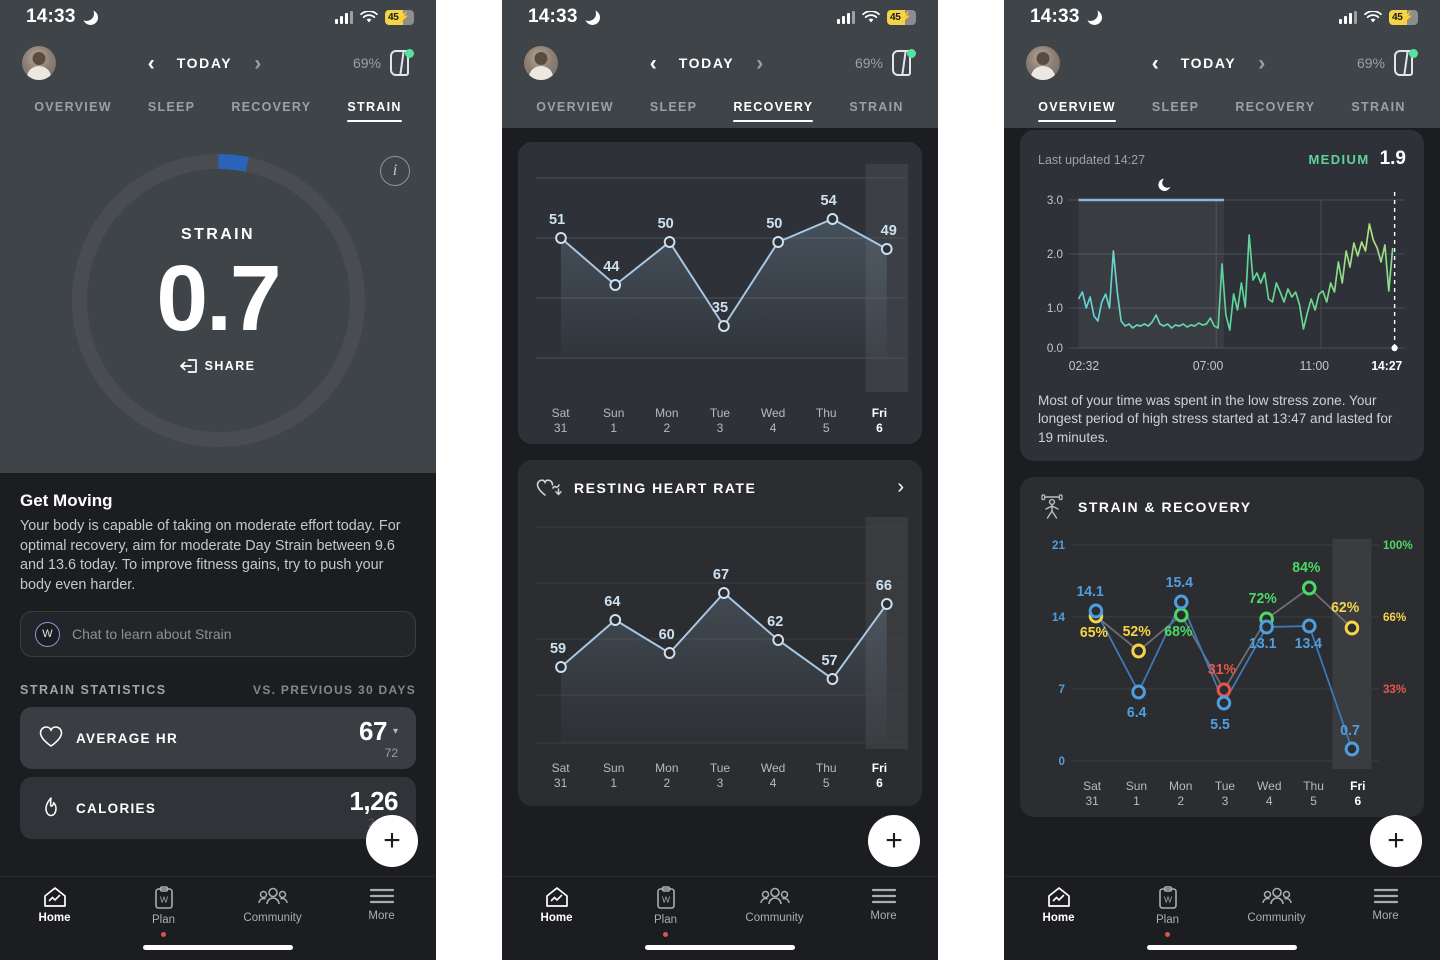  What do you see at coordinates (54, 918) in the screenshot?
I see `nav-label: Home` at bounding box center [54, 918].